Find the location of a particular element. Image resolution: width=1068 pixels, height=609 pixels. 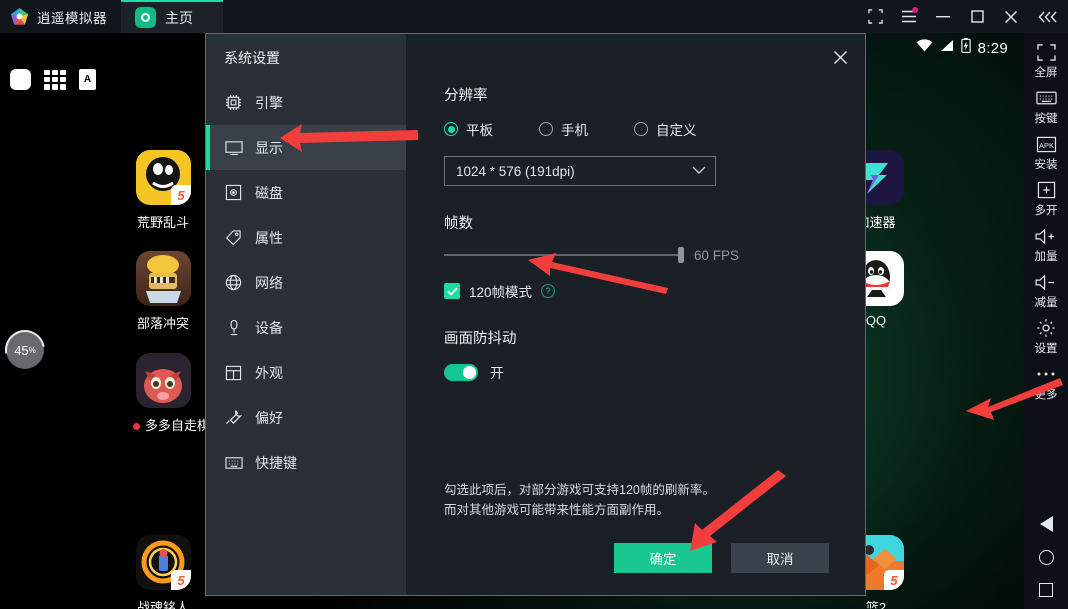

sidebar-item-appearance: 外观 is located at coordinates (306, 372).